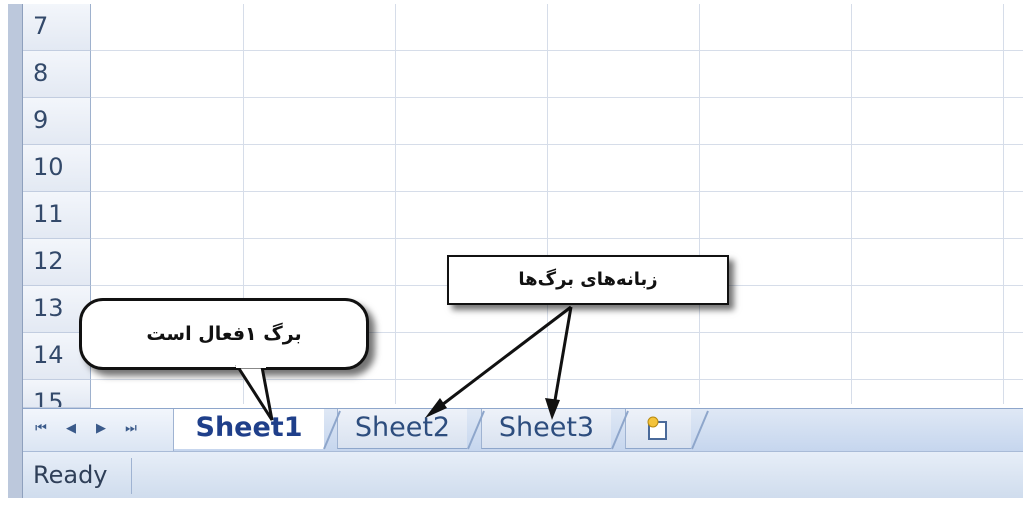  I want to click on arrow-head-sheet2-icon, so click(436, 408).